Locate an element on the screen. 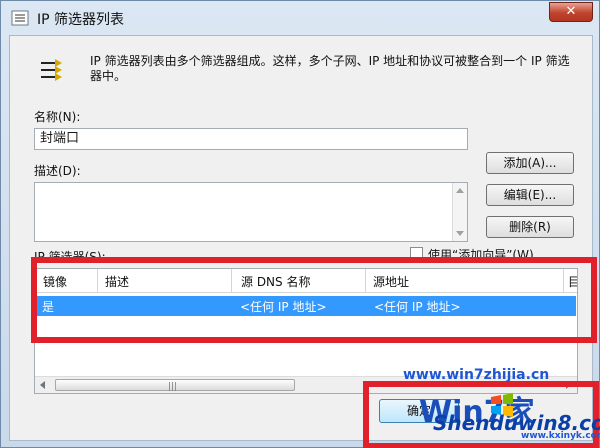 This screenshot has height=448, width=600. filter-arrows-icon is located at coordinates (51, 70).